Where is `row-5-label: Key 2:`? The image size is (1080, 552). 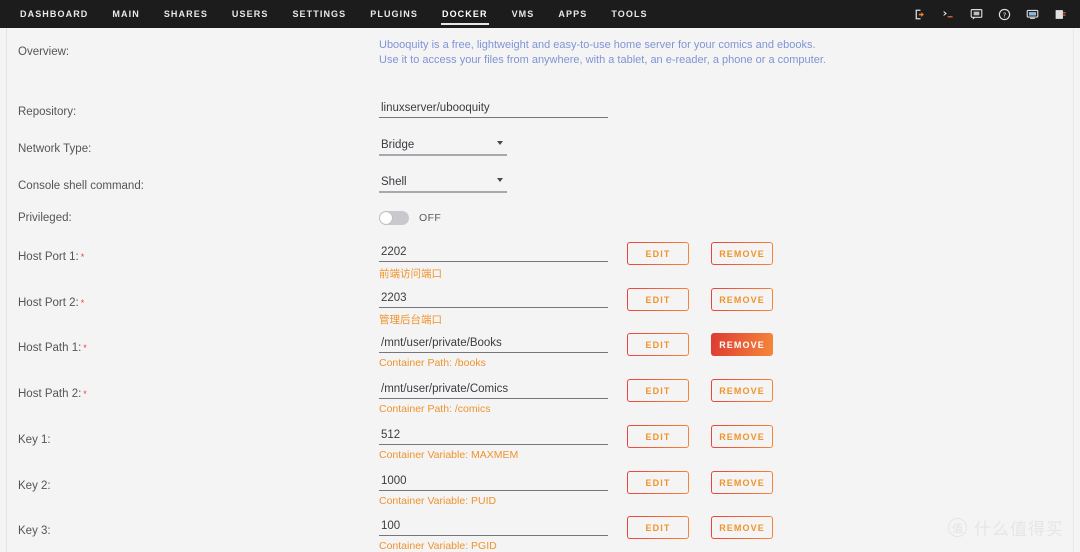 row-5-label: Key 2: is located at coordinates (34, 486).